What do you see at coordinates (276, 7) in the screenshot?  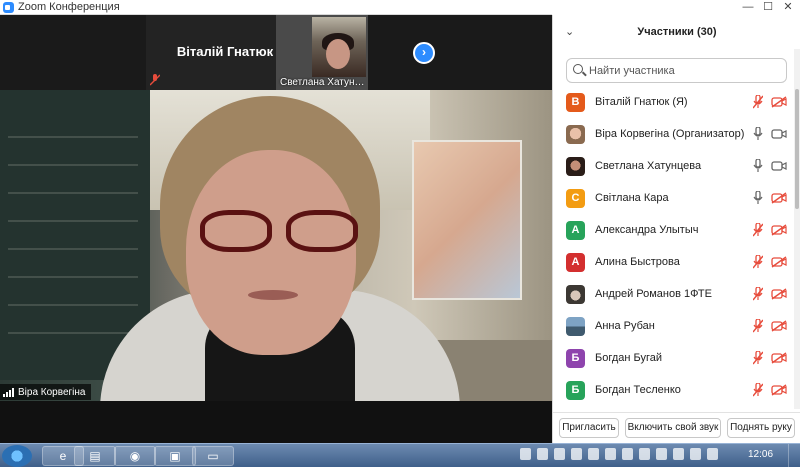 I see `window-titlebar: Zoom Конференция` at bounding box center [276, 7].